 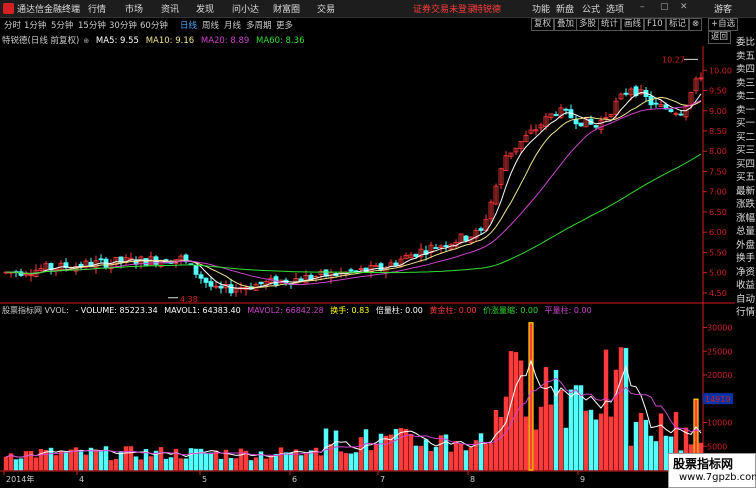 I want to click on btn-add-watchlist: +自选, so click(x=723, y=24).